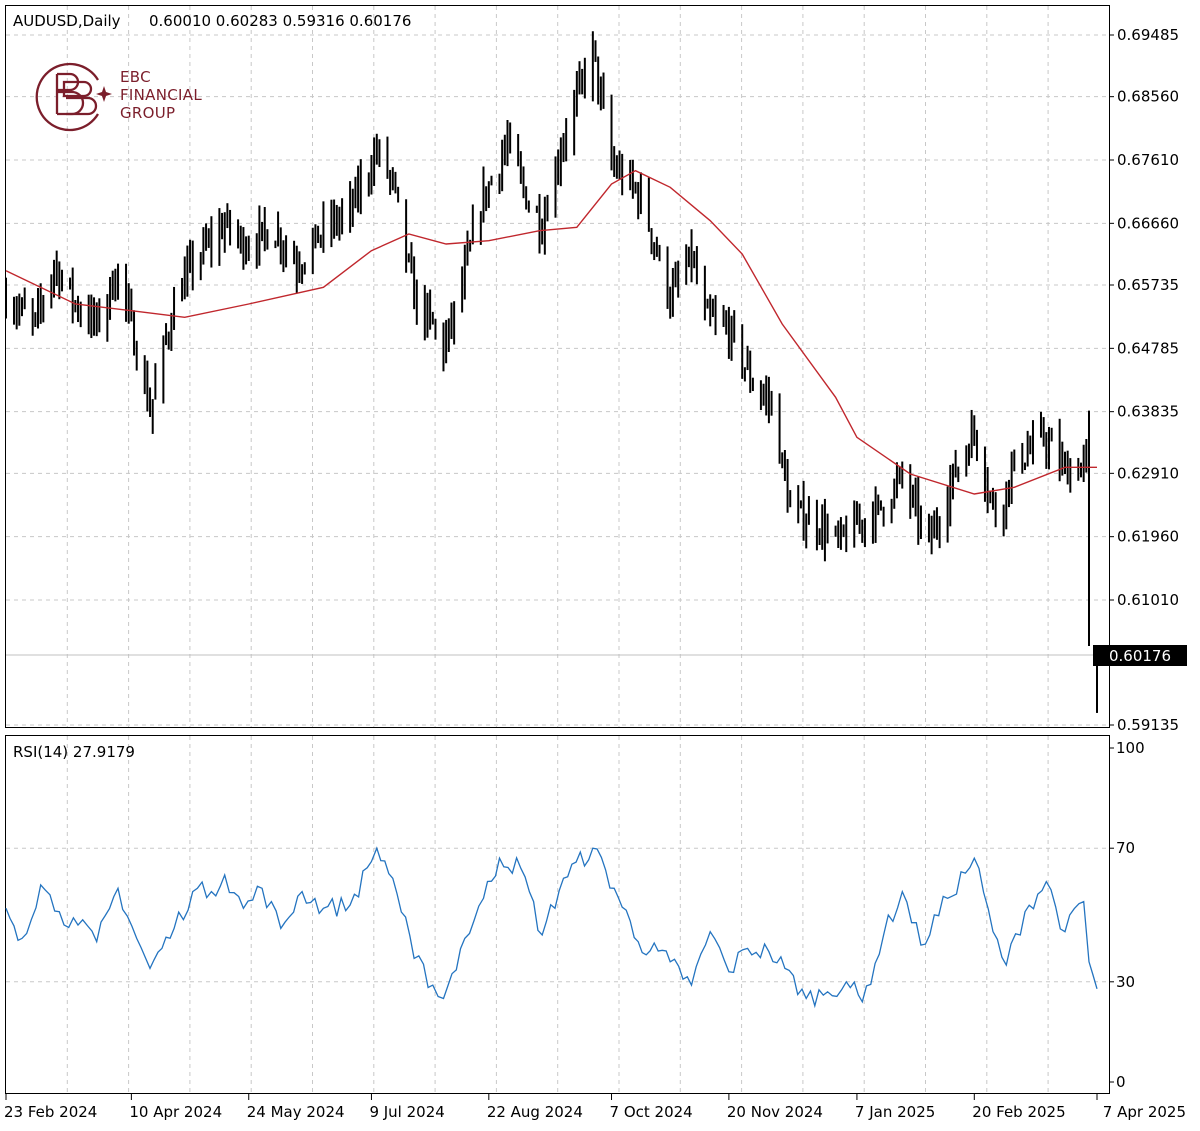 This screenshot has height=1131, width=1200. What do you see at coordinates (406, 1112) in the screenshot?
I see `date-tick-label: 9 Jul 2024` at bounding box center [406, 1112].